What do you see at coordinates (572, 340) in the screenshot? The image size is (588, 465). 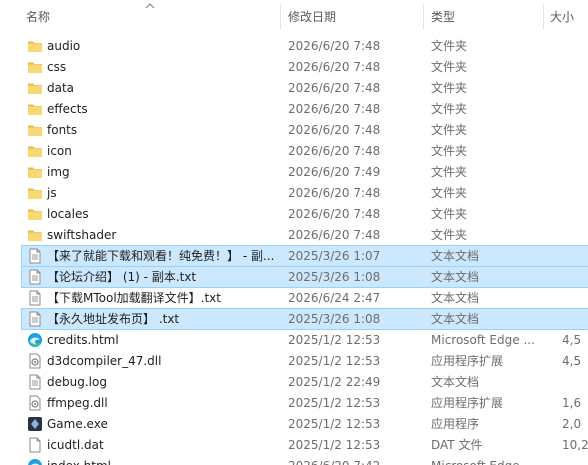 I see `file-size: 4,5` at bounding box center [572, 340].